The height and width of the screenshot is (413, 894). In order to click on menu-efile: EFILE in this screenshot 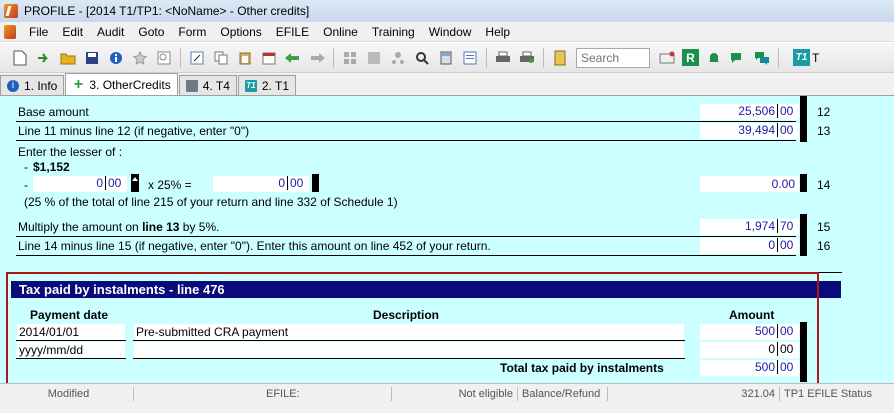, I will do `click(292, 32)`.